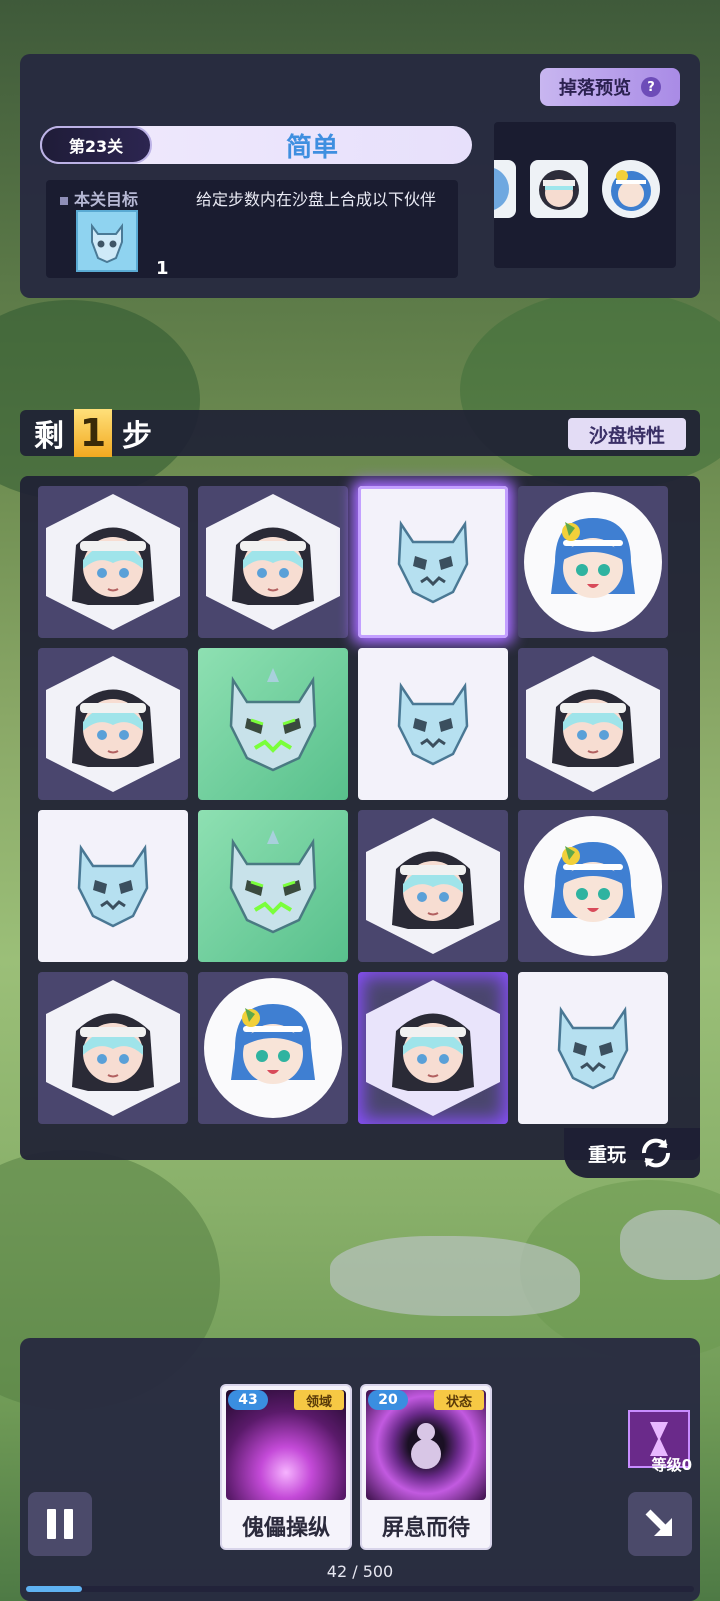  What do you see at coordinates (632, 1153) in the screenshot?
I see `replay-button: 重玩` at bounding box center [632, 1153].